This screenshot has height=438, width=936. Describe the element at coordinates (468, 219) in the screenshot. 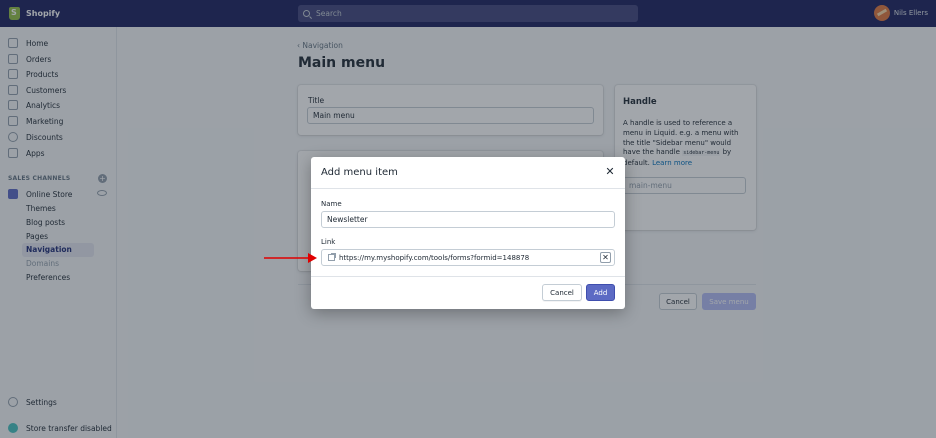

I see `name-input` at that location.